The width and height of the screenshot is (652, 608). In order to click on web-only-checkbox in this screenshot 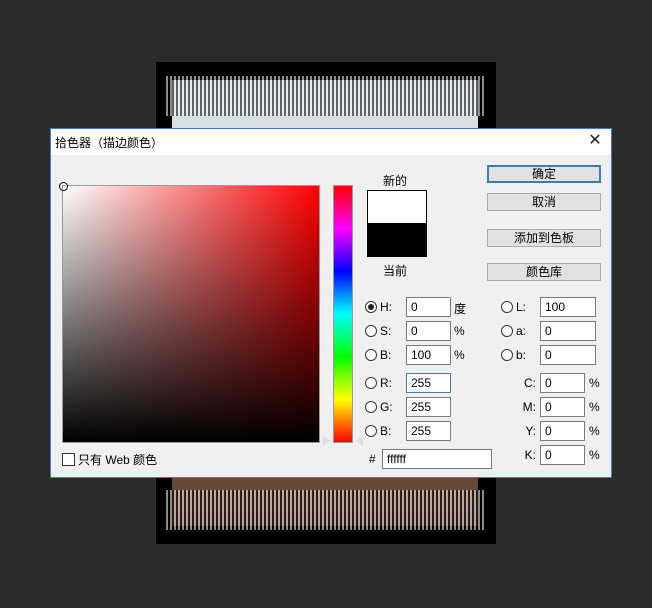, I will do `click(68, 459)`.